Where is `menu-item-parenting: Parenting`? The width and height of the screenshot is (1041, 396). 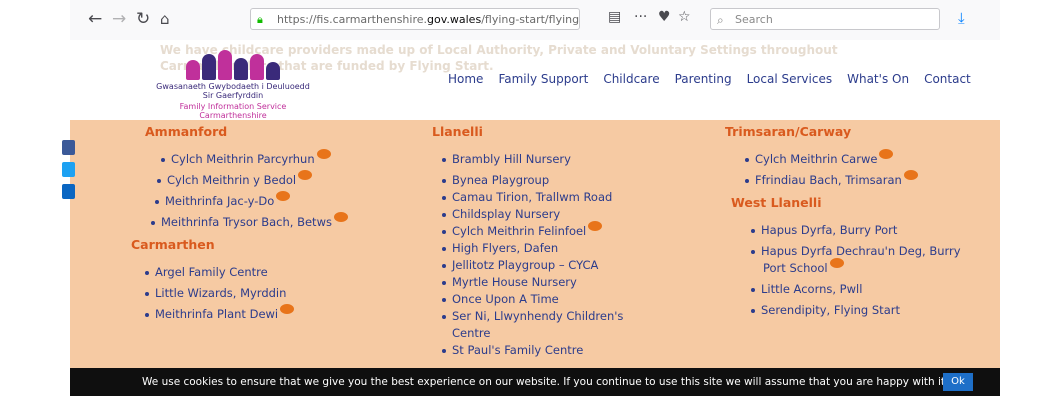
menu-item-parenting: Parenting is located at coordinates (703, 79).